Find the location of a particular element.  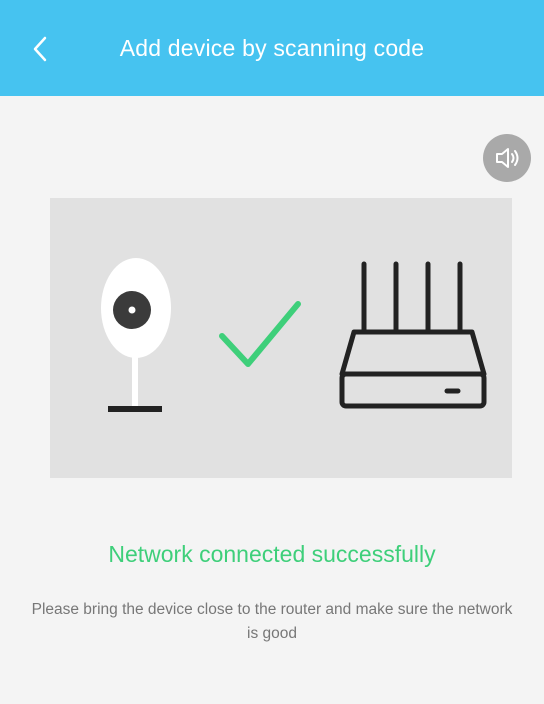

sound-button is located at coordinates (507, 158).